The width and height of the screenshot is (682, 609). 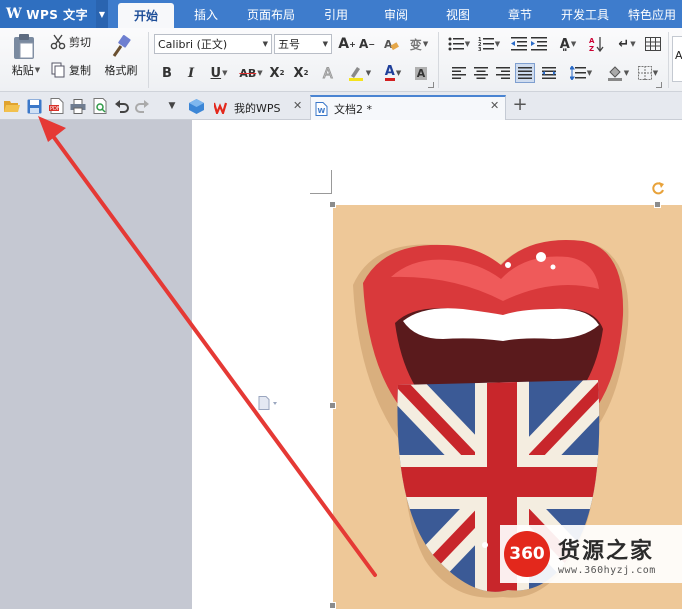 I want to click on chevron-down-icon: ▼, so click(x=325, y=44).